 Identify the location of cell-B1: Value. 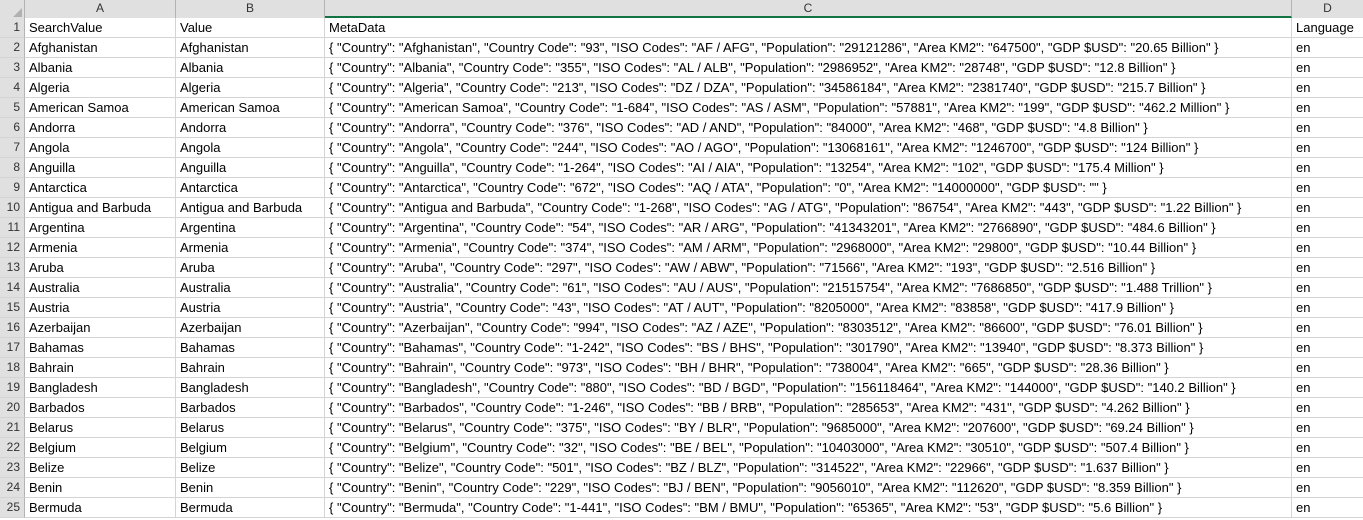
(250, 28).